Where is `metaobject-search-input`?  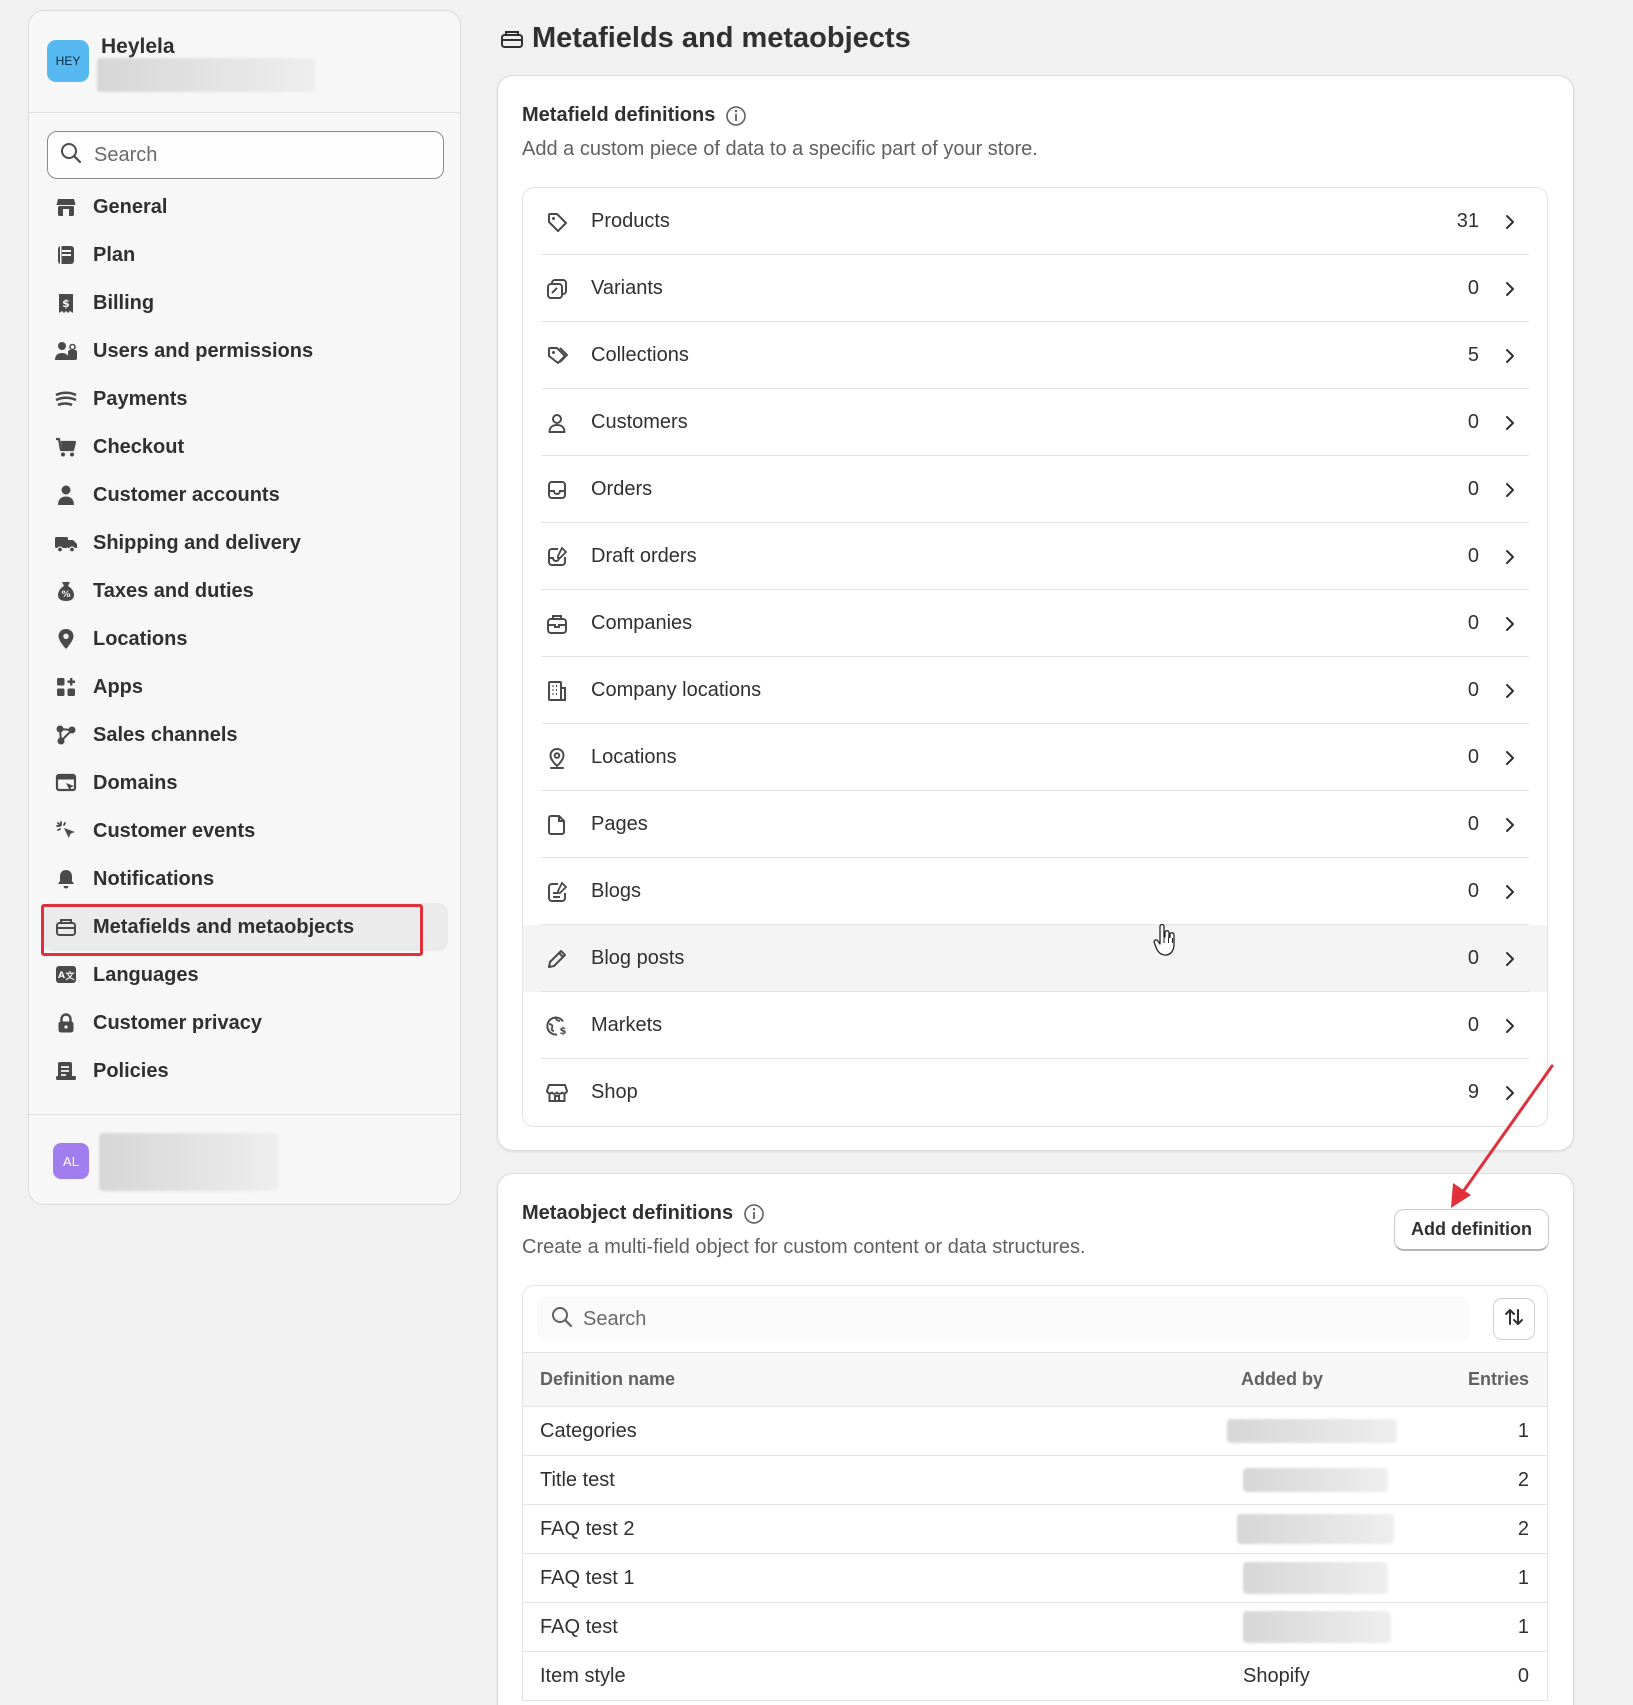
metaobject-search-input is located at coordinates (983, 1319).